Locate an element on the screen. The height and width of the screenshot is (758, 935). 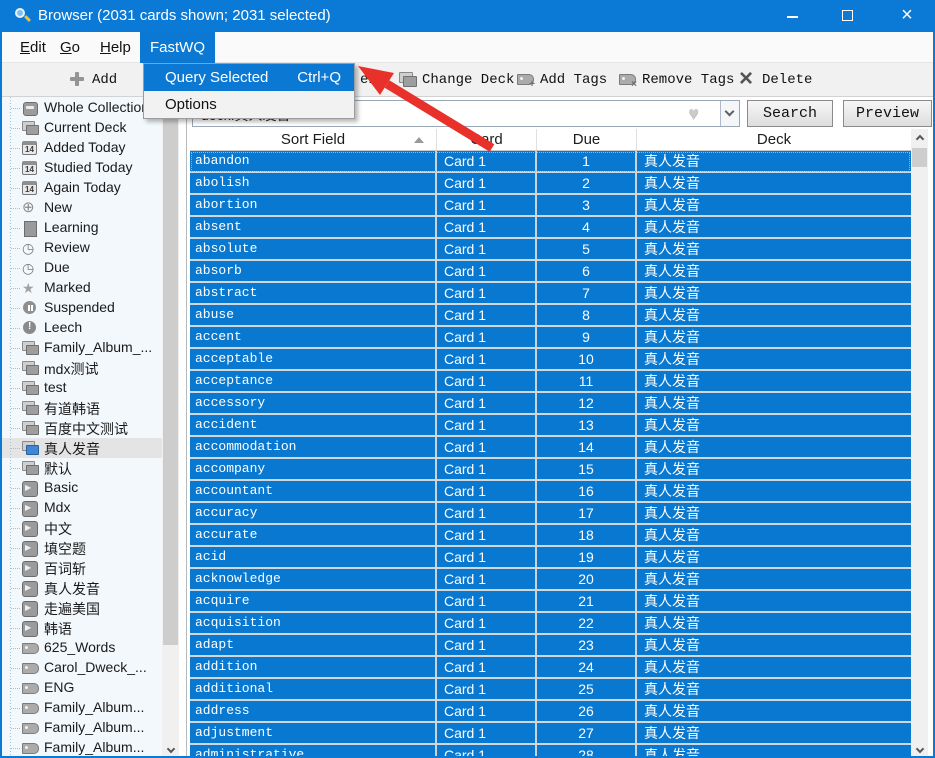
remove-tags-button: × Remove Tags is located at coordinates (676, 80).